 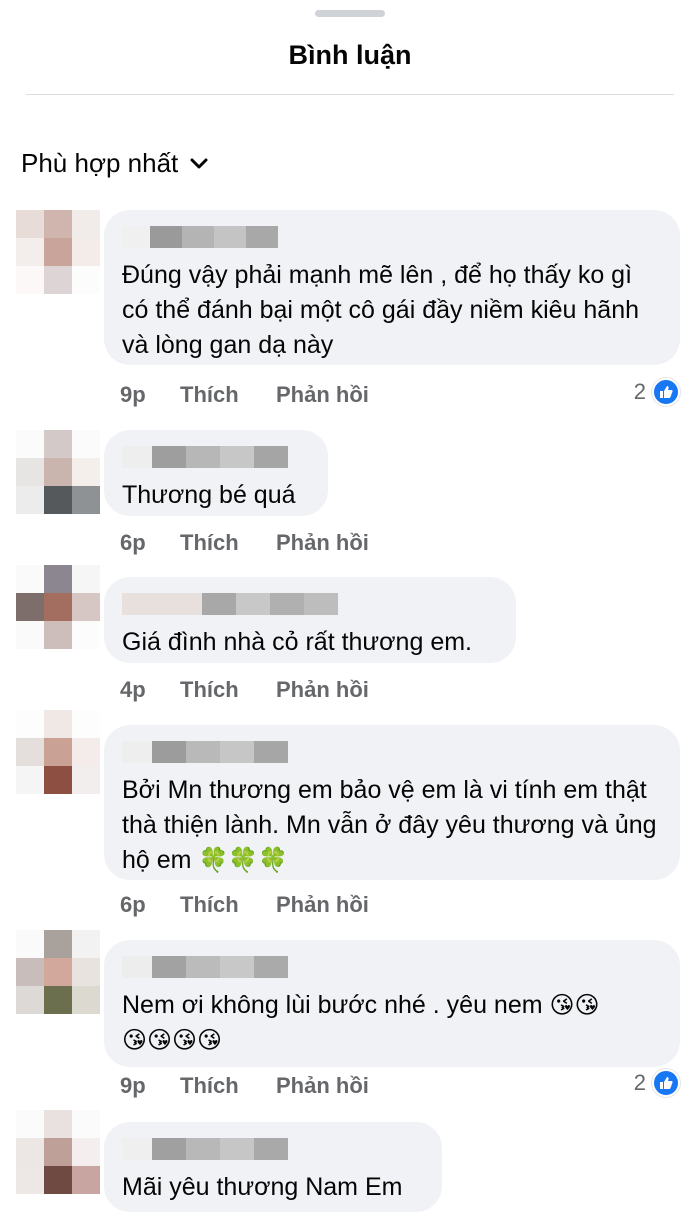 I want to click on drag-handle, so click(x=350, y=13).